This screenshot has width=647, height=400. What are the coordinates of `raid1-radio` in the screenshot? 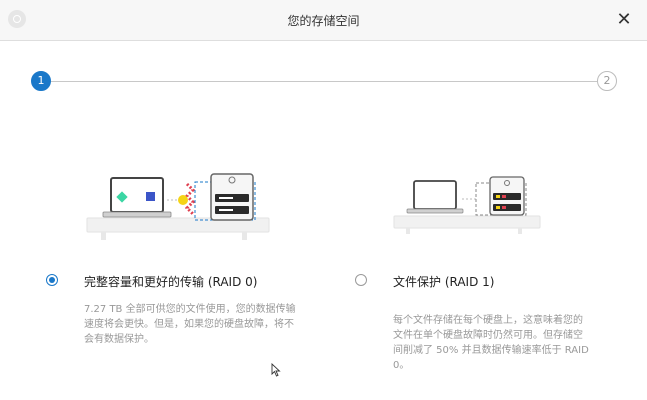 It's located at (361, 280).